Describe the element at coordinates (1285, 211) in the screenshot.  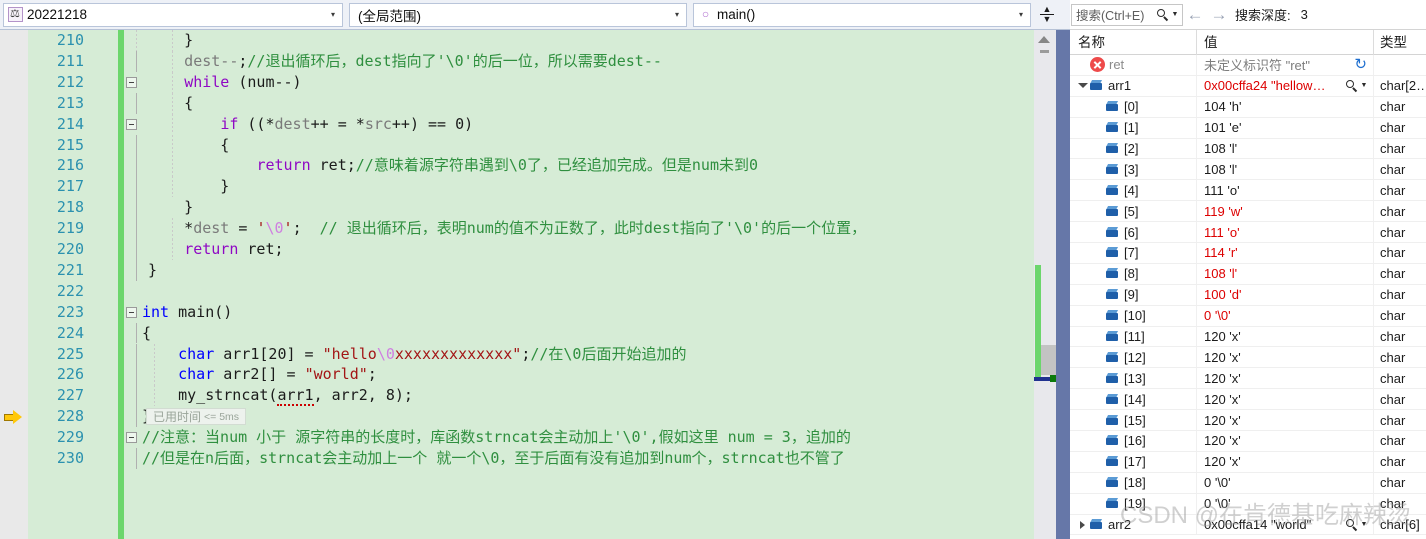
I see `watch-row-value-cell: 119 'w'` at that location.